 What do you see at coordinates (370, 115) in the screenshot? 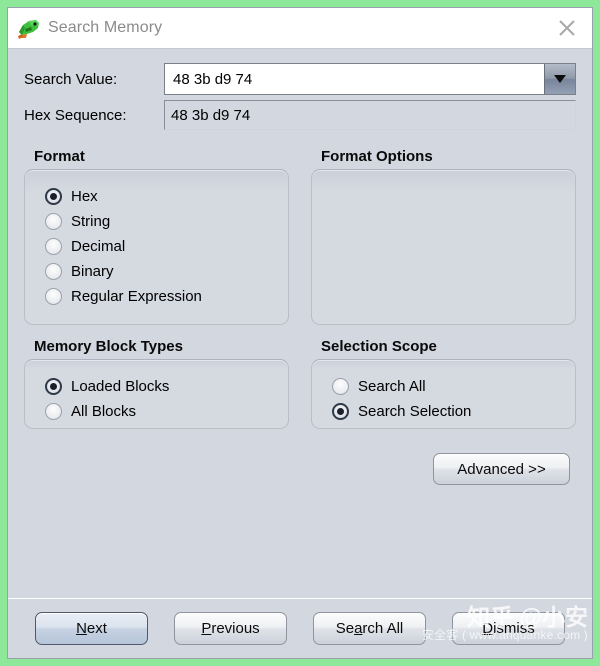
I see `hex-sequence-value: 48 3b d9 74` at bounding box center [370, 115].